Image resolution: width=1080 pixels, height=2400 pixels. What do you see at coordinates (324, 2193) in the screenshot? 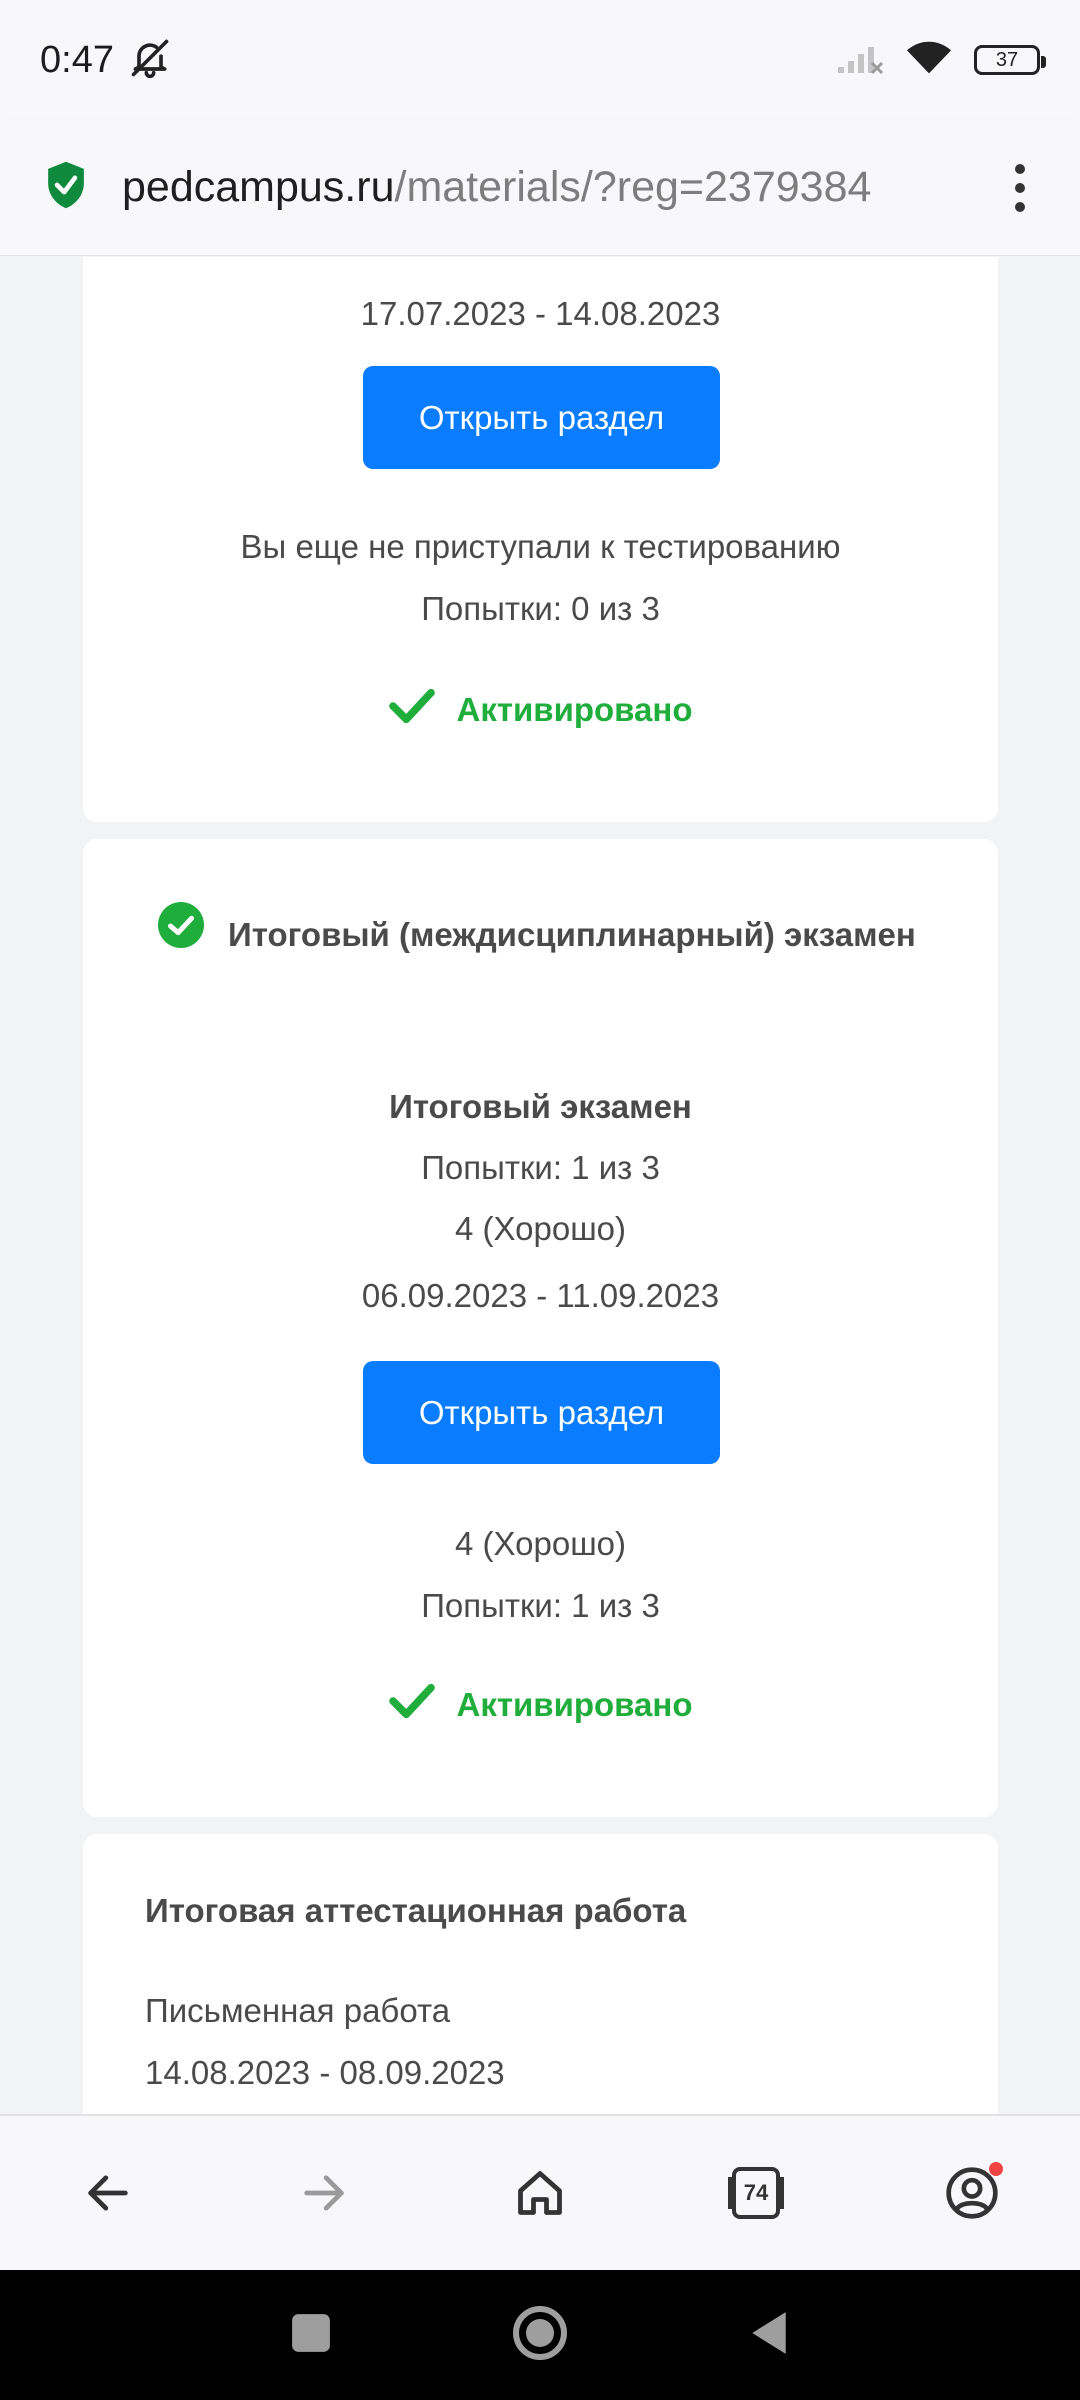
I see `arrow-right-icon` at bounding box center [324, 2193].